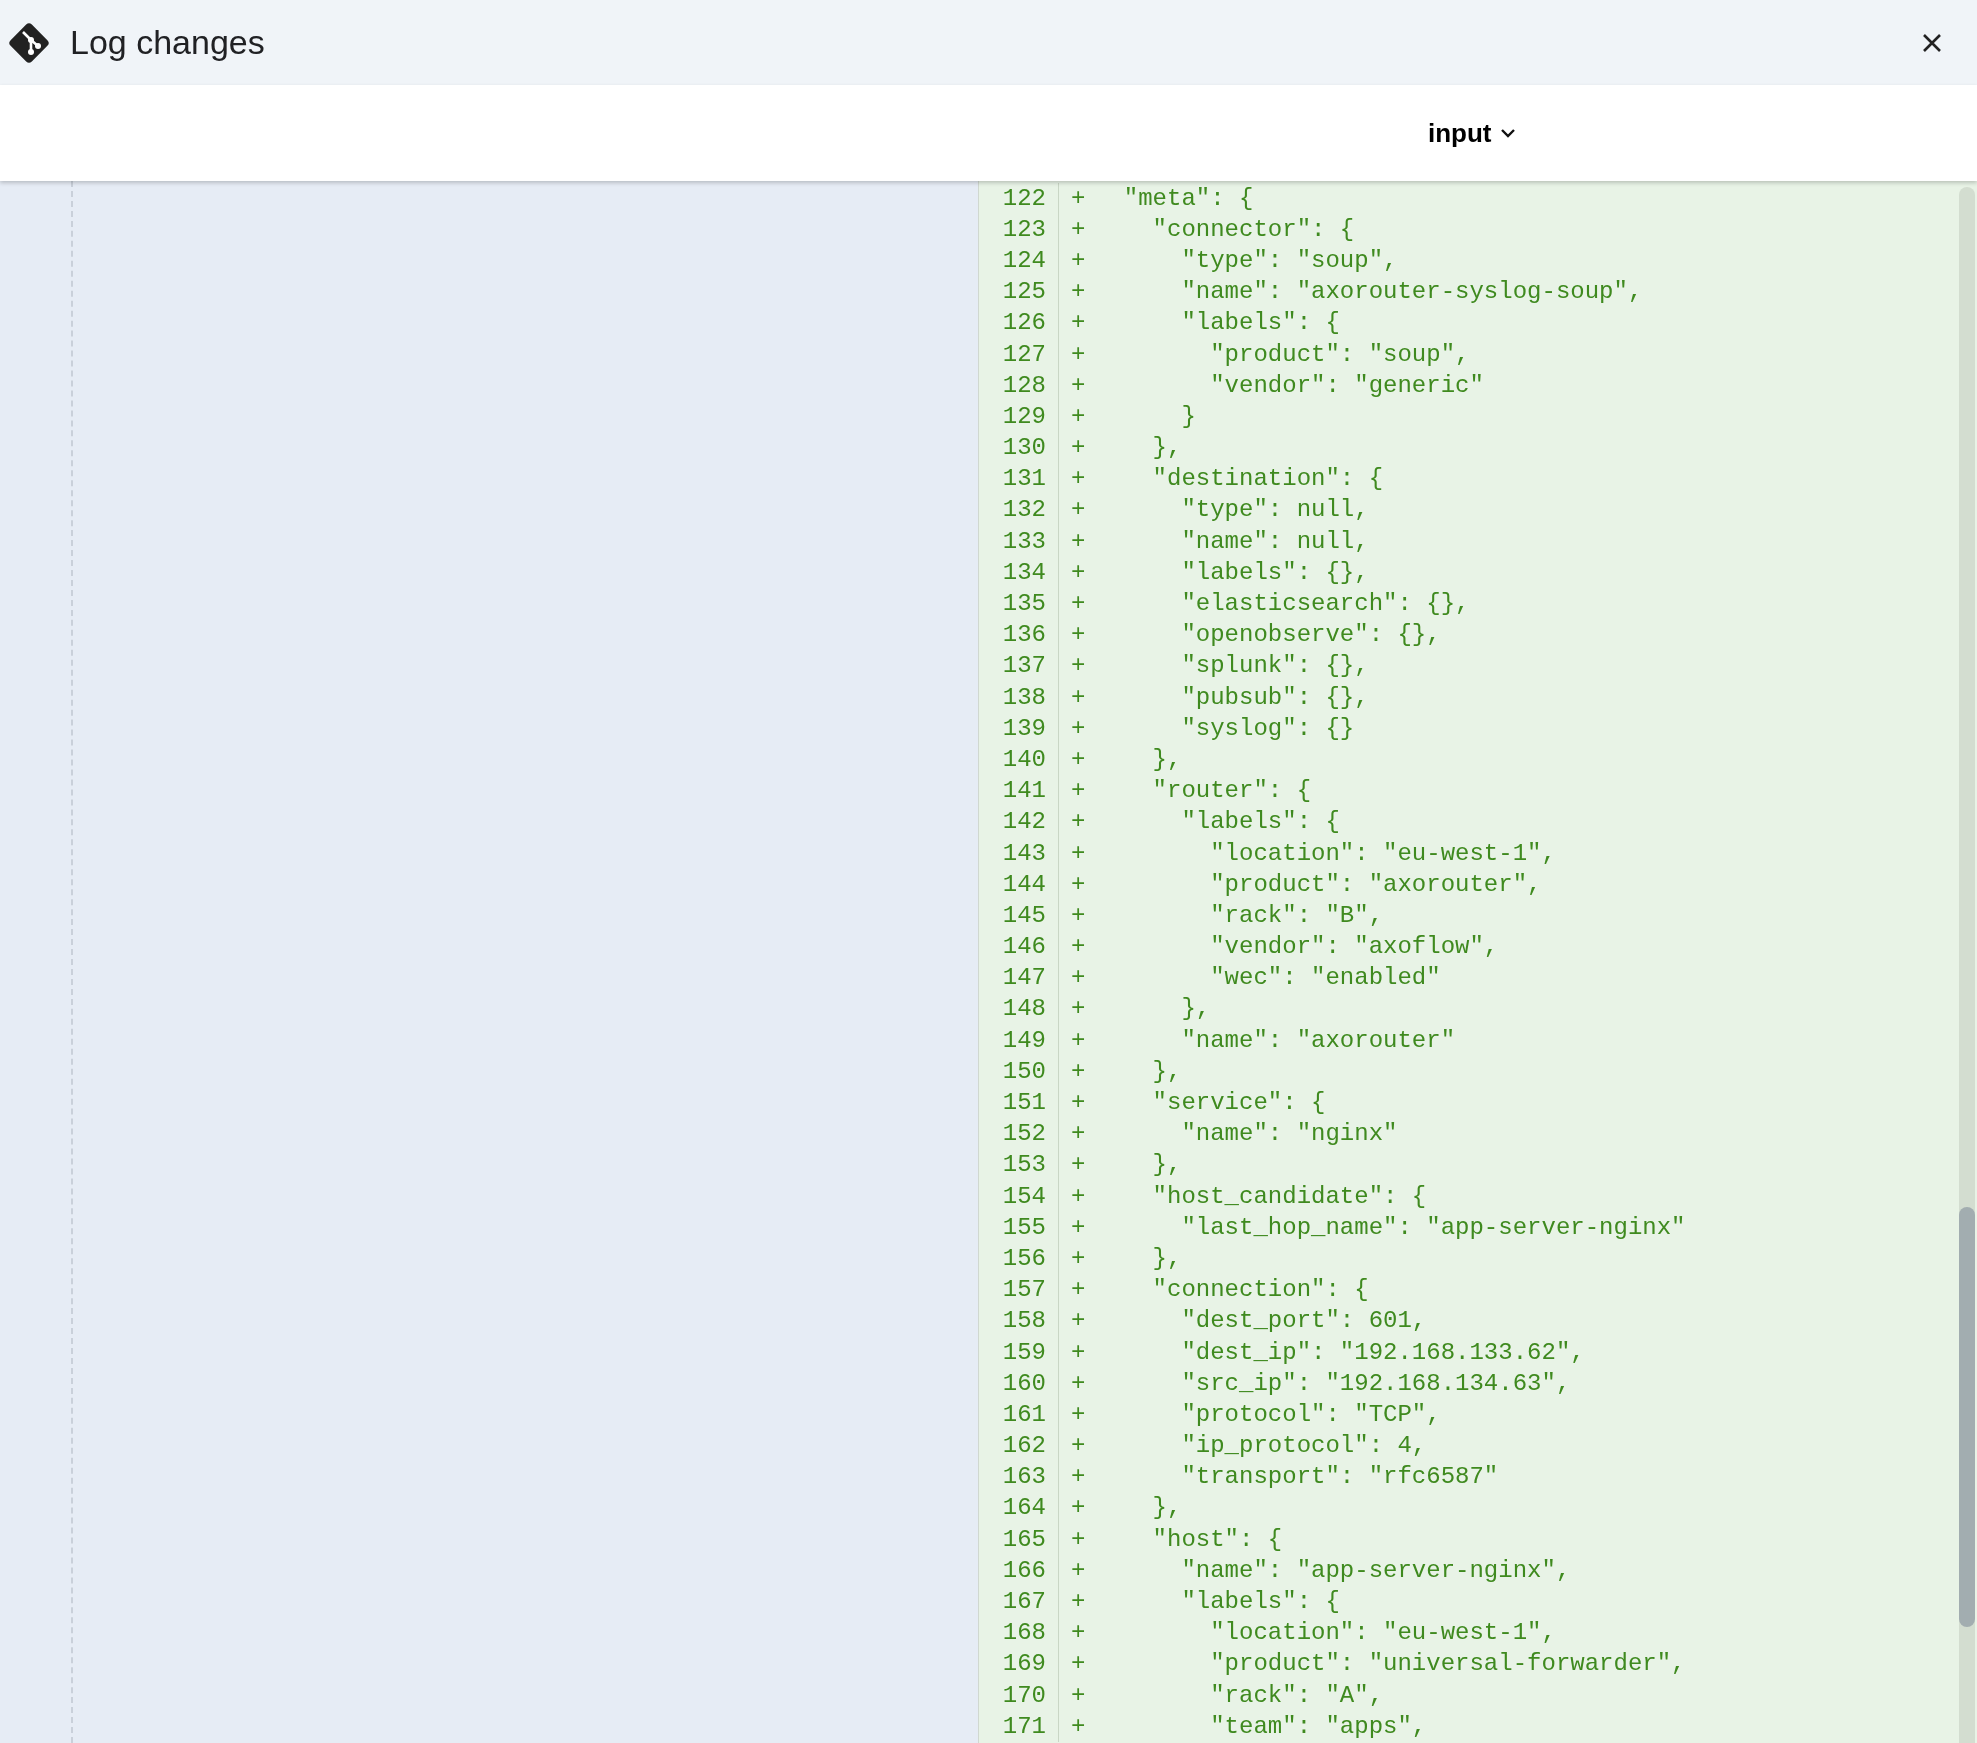 This screenshot has height=1743, width=1977. I want to click on line-number: 141, so click(1019, 791).